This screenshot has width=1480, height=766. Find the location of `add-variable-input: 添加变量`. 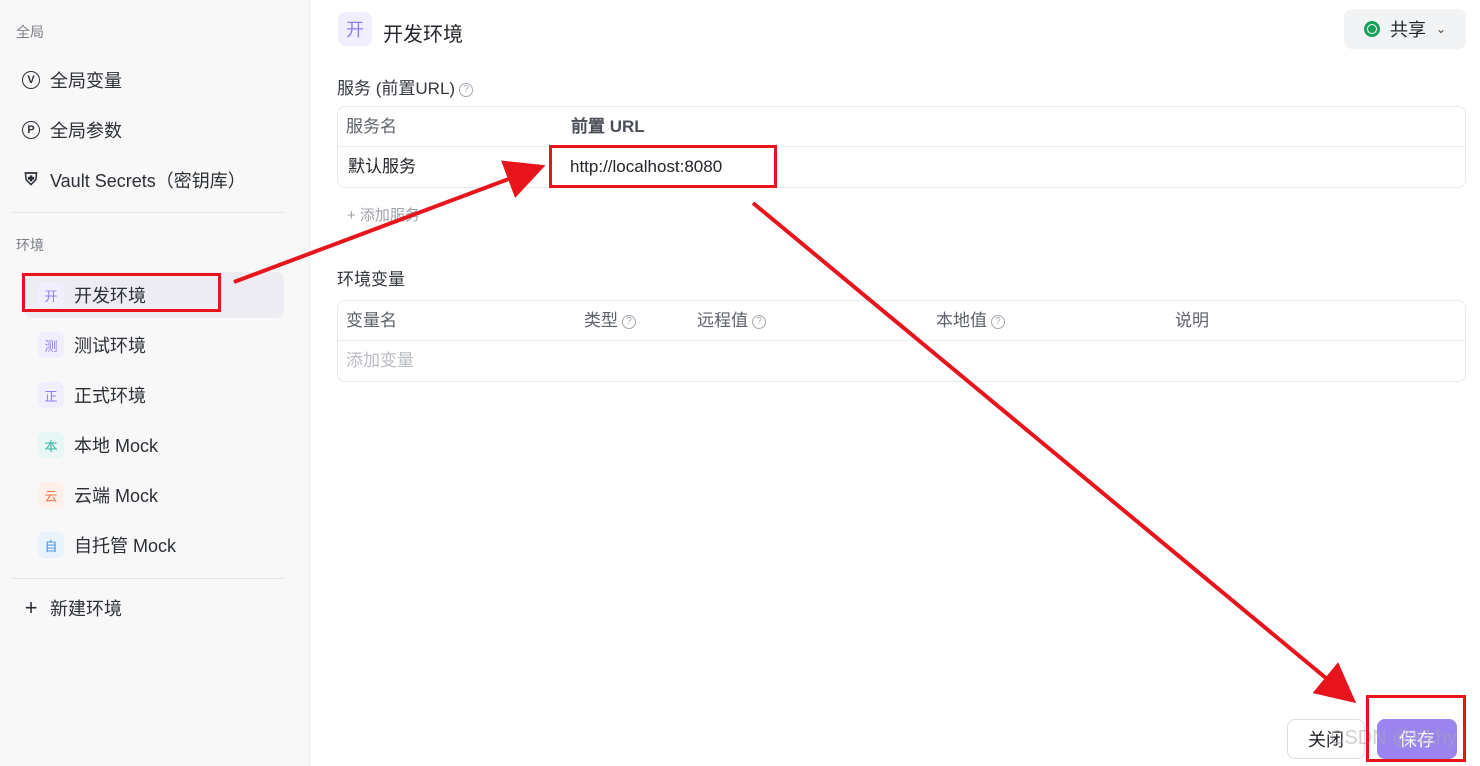

add-variable-input: 添加变量 is located at coordinates (380, 361).